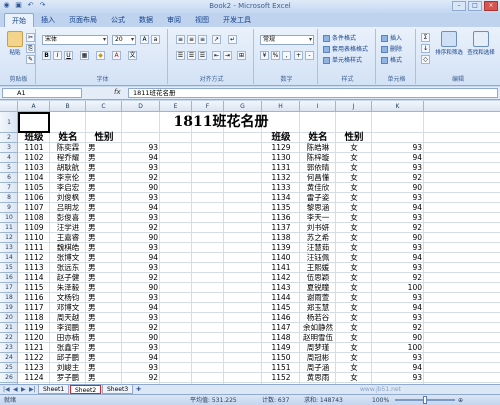 The height and width of the screenshot is (405, 500). I want to click on cell-name: 黄佳欣, so click(318, 188).